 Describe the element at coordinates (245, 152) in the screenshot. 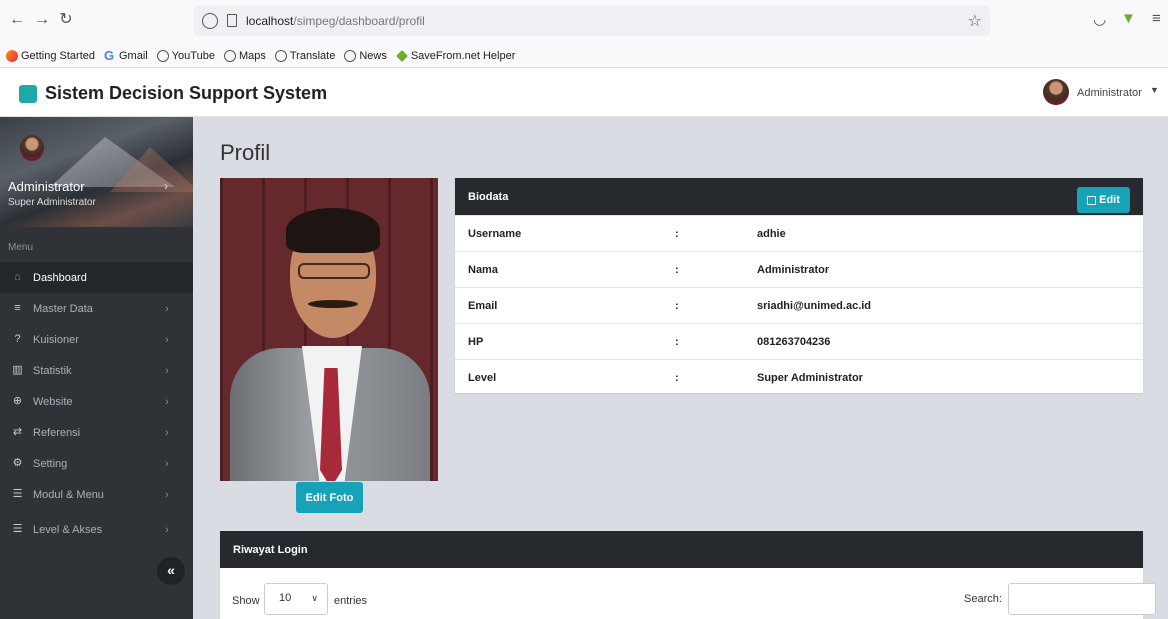

I see `page-title: Profil` at that location.